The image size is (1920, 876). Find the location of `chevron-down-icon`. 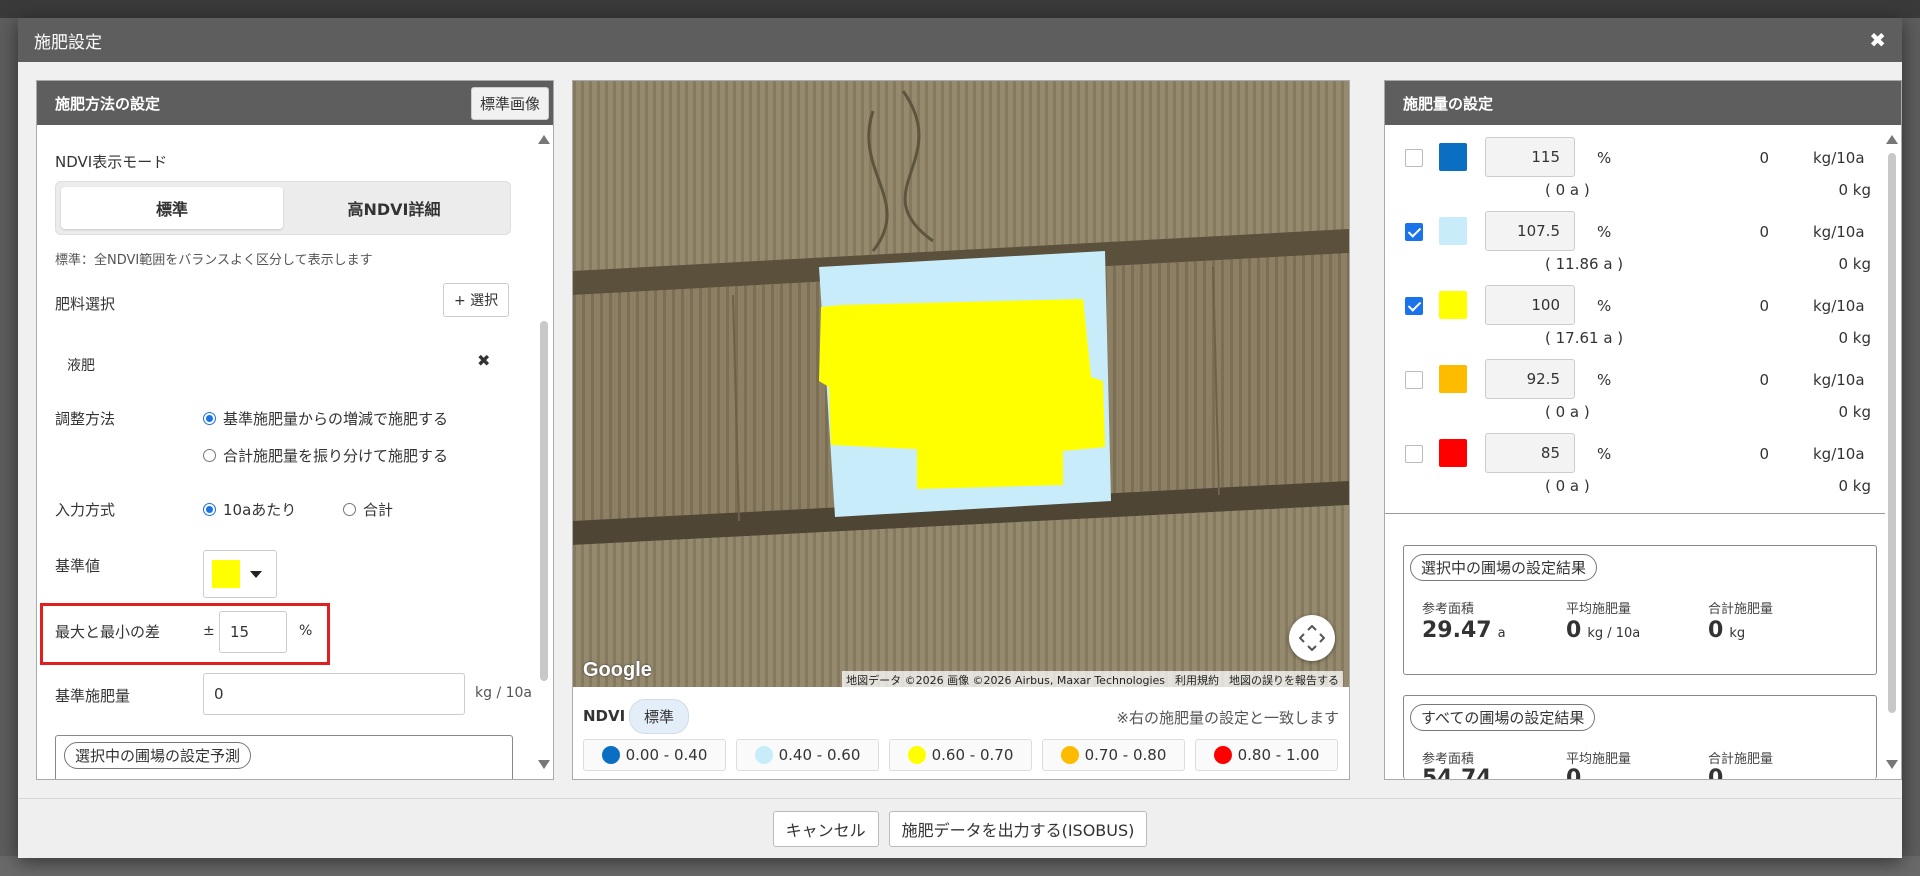

chevron-down-icon is located at coordinates (256, 574).